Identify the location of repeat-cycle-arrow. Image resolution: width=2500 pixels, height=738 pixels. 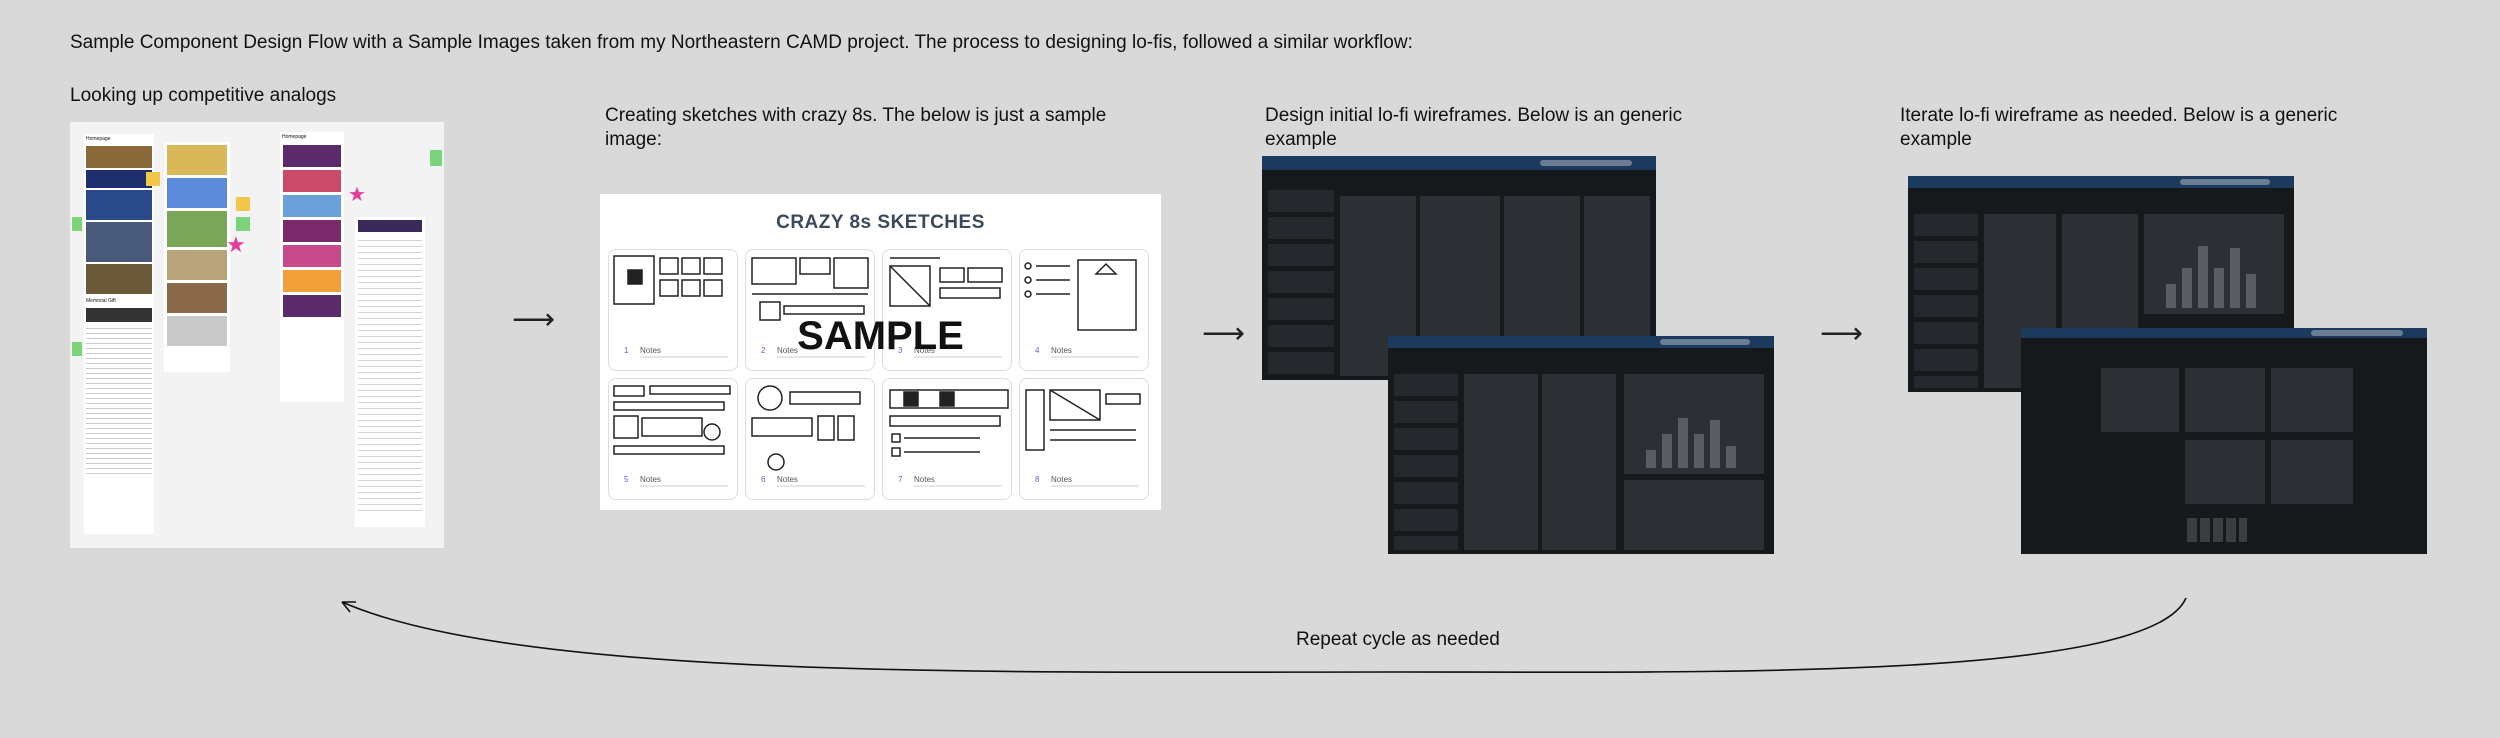
(1264, 635).